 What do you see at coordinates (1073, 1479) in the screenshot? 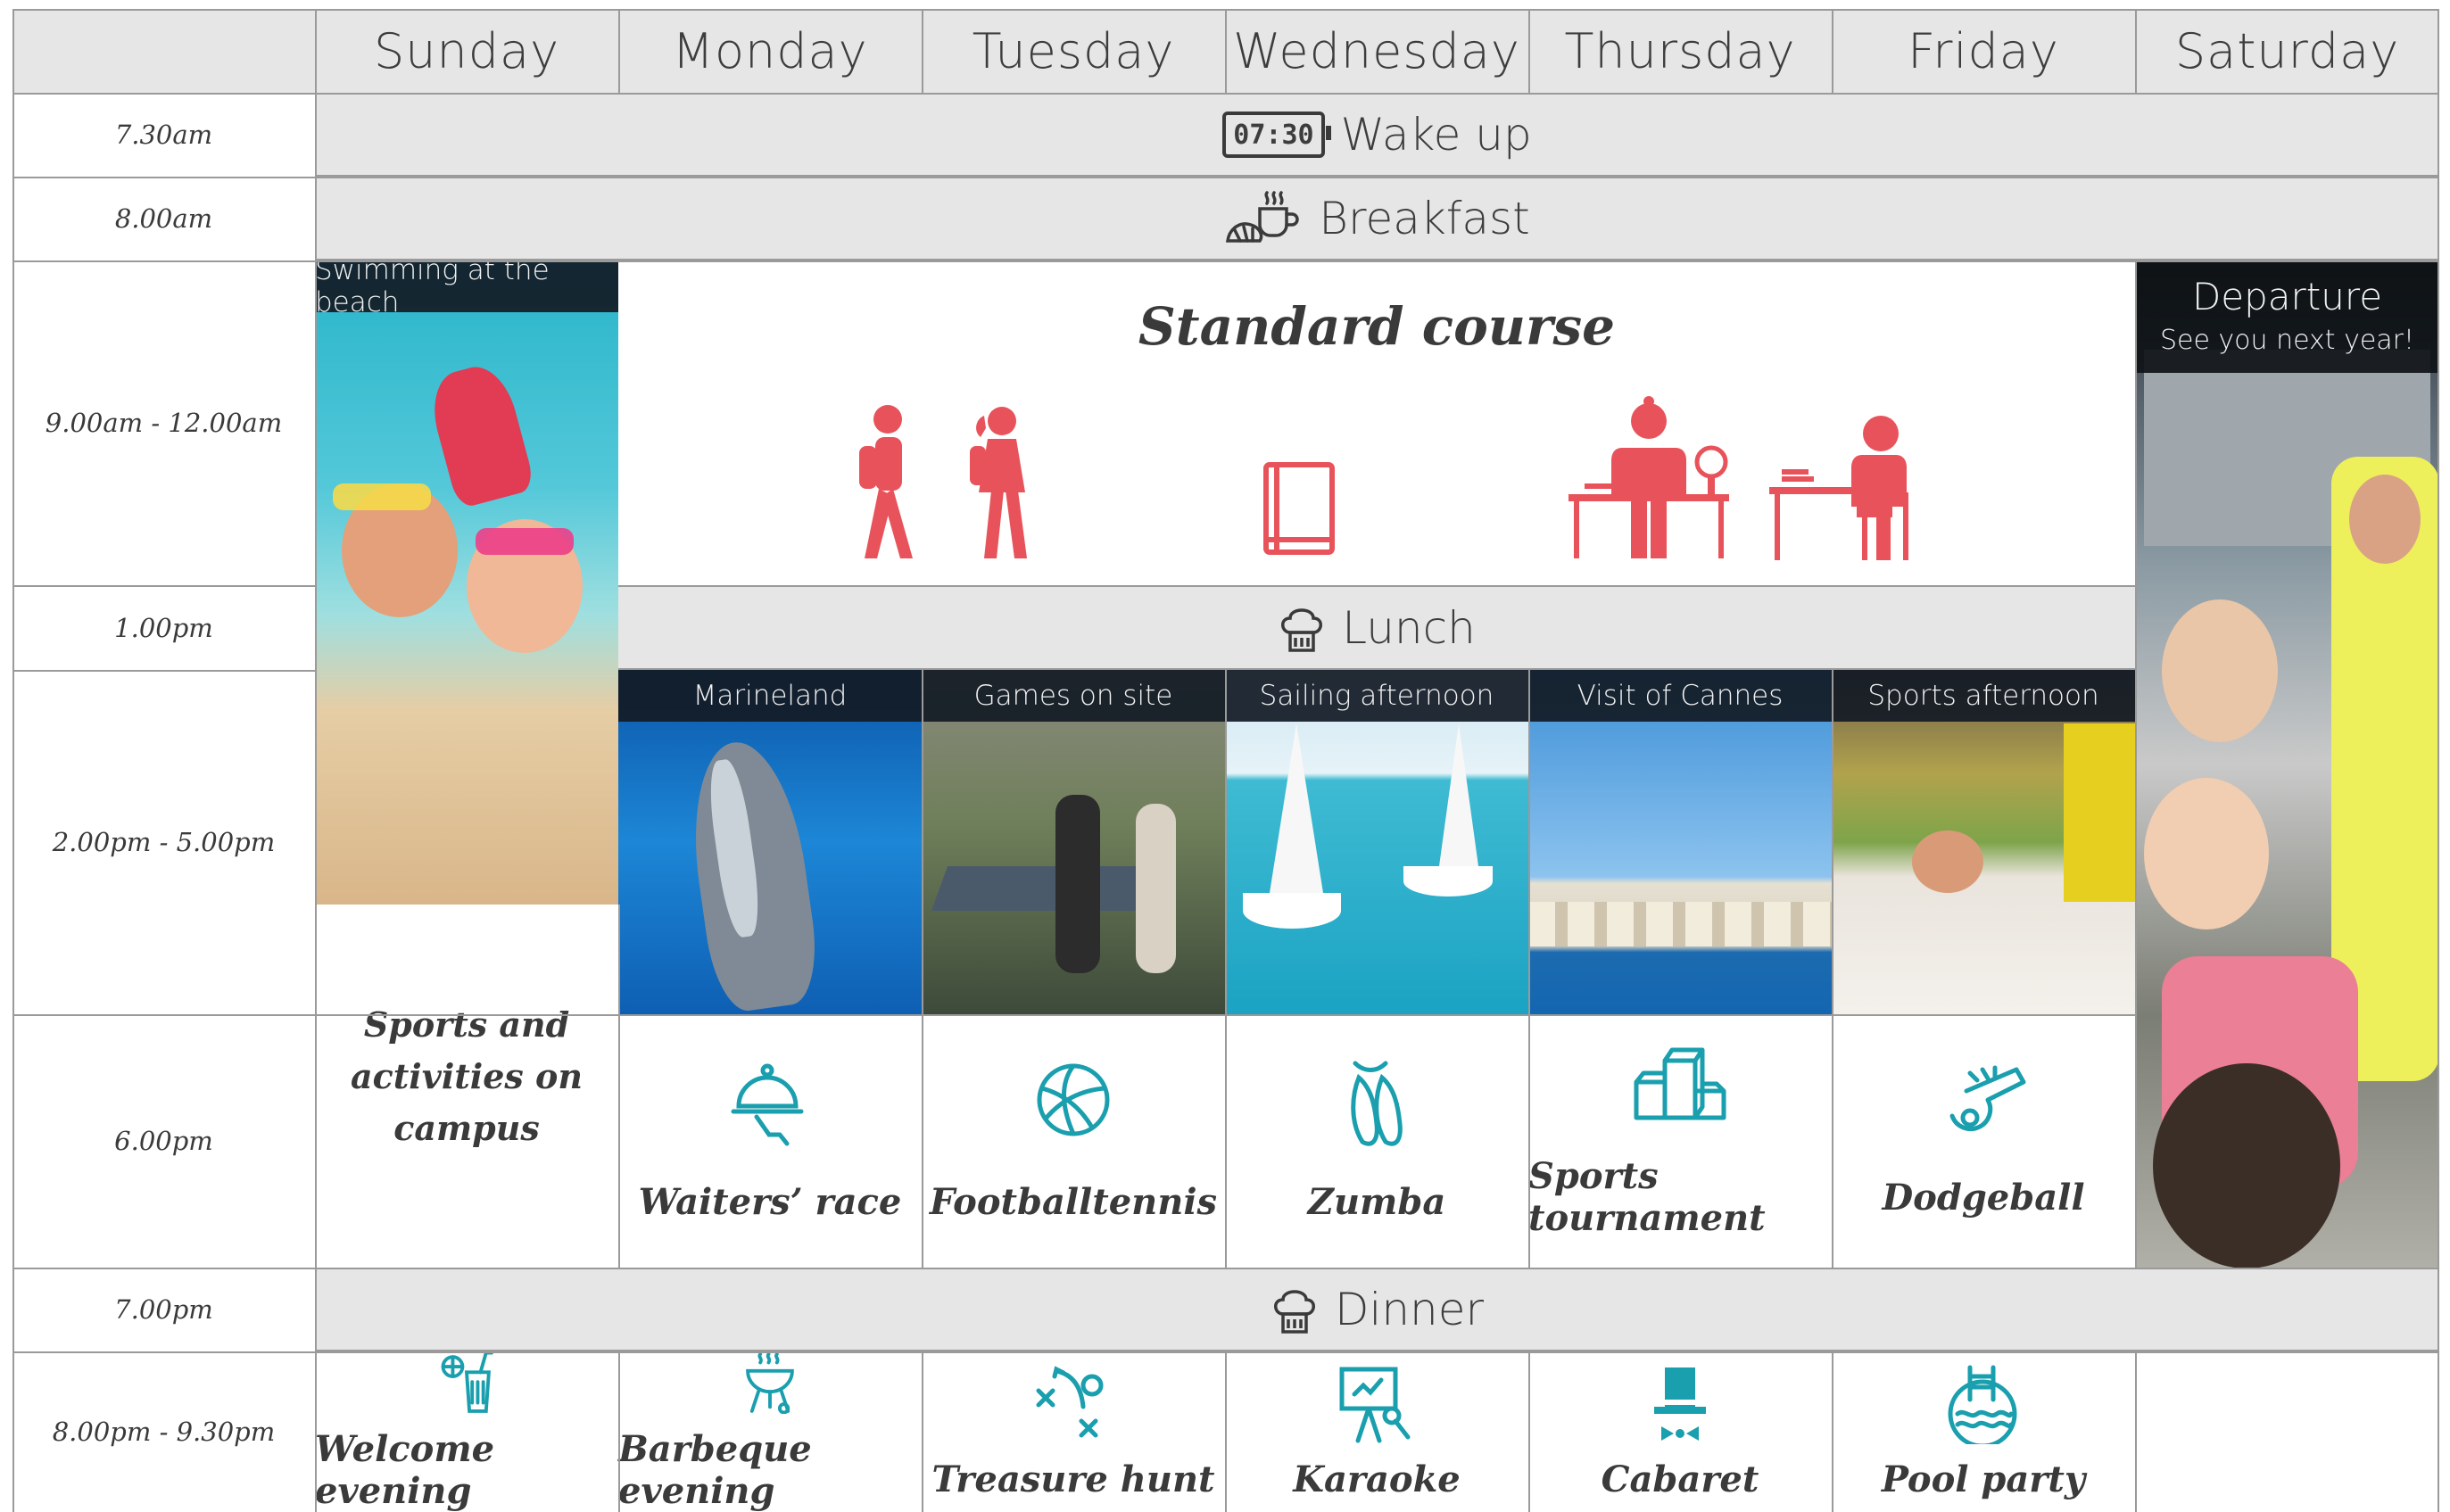
I see `treasure-hunt-label: Treasure hunt` at bounding box center [1073, 1479].